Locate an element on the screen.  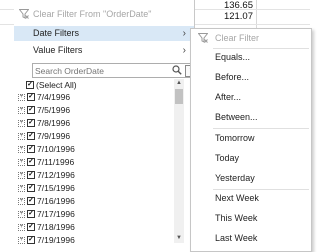
submenu-item-label: Next Week is located at coordinates (237, 198).